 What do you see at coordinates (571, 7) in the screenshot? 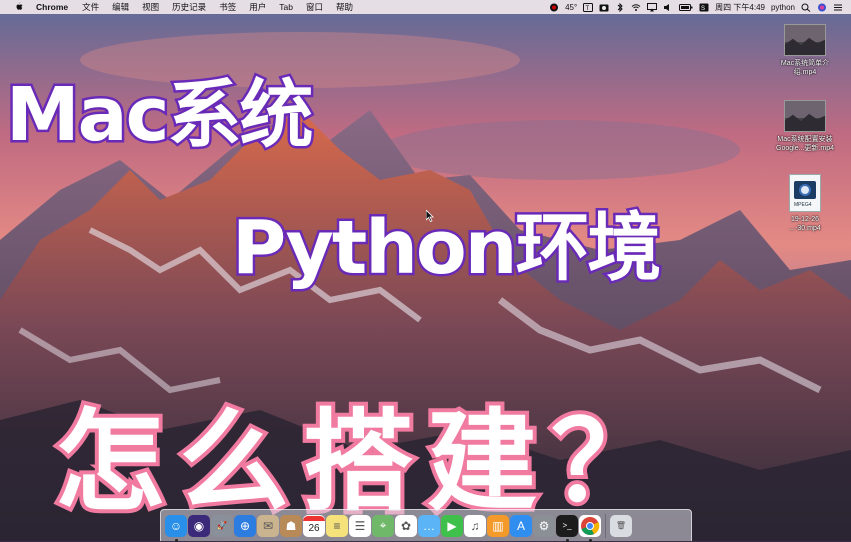
I see `temperature-label: 45°` at bounding box center [571, 7].